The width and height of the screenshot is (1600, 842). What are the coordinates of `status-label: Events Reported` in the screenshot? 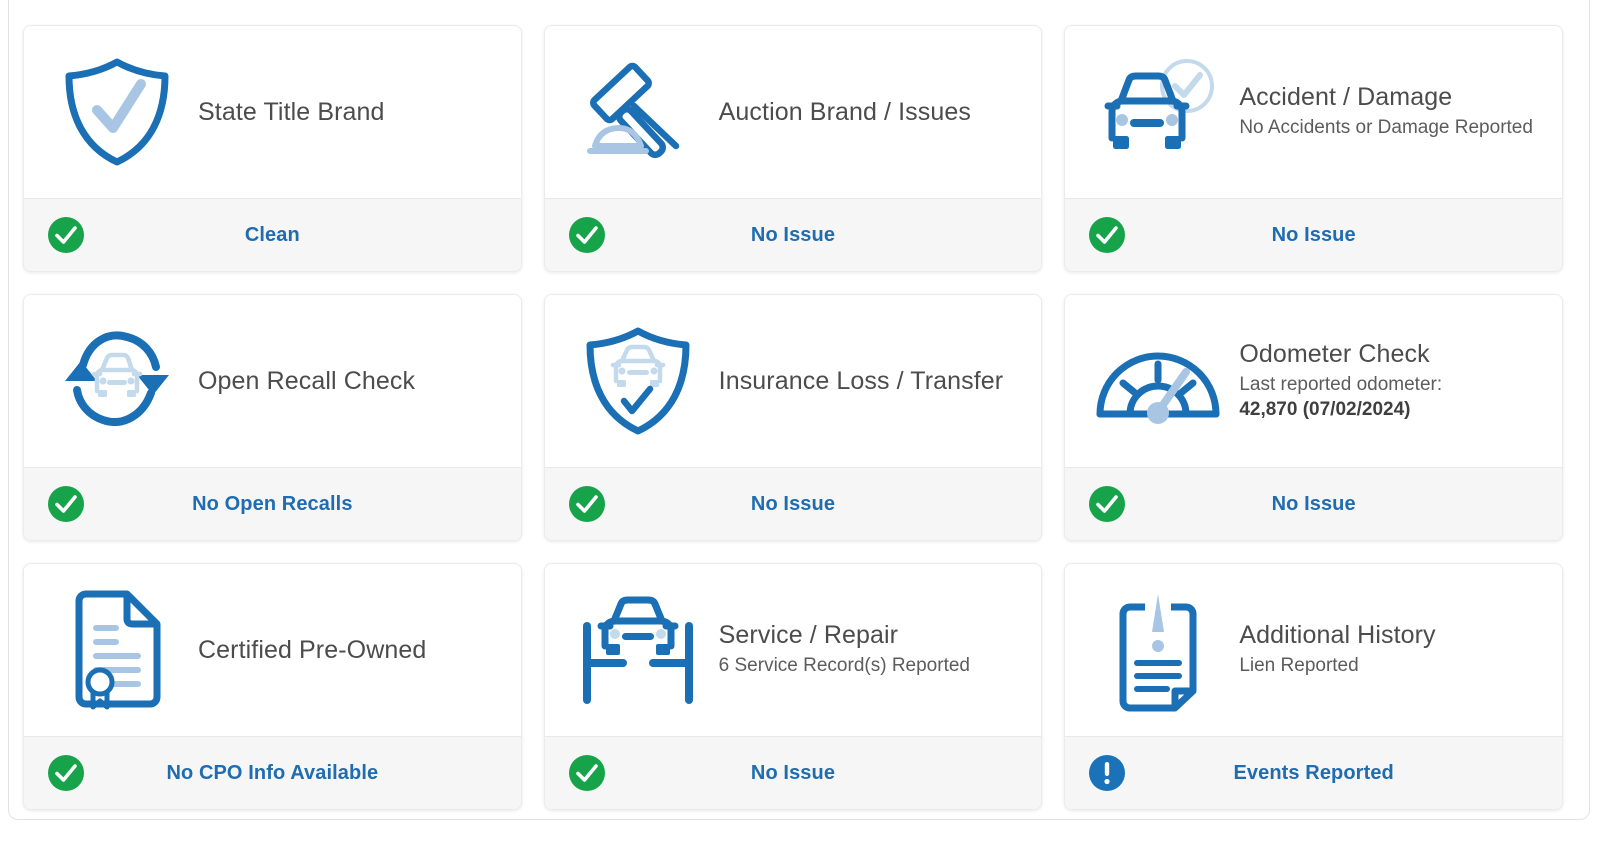 It's located at (1313, 772).